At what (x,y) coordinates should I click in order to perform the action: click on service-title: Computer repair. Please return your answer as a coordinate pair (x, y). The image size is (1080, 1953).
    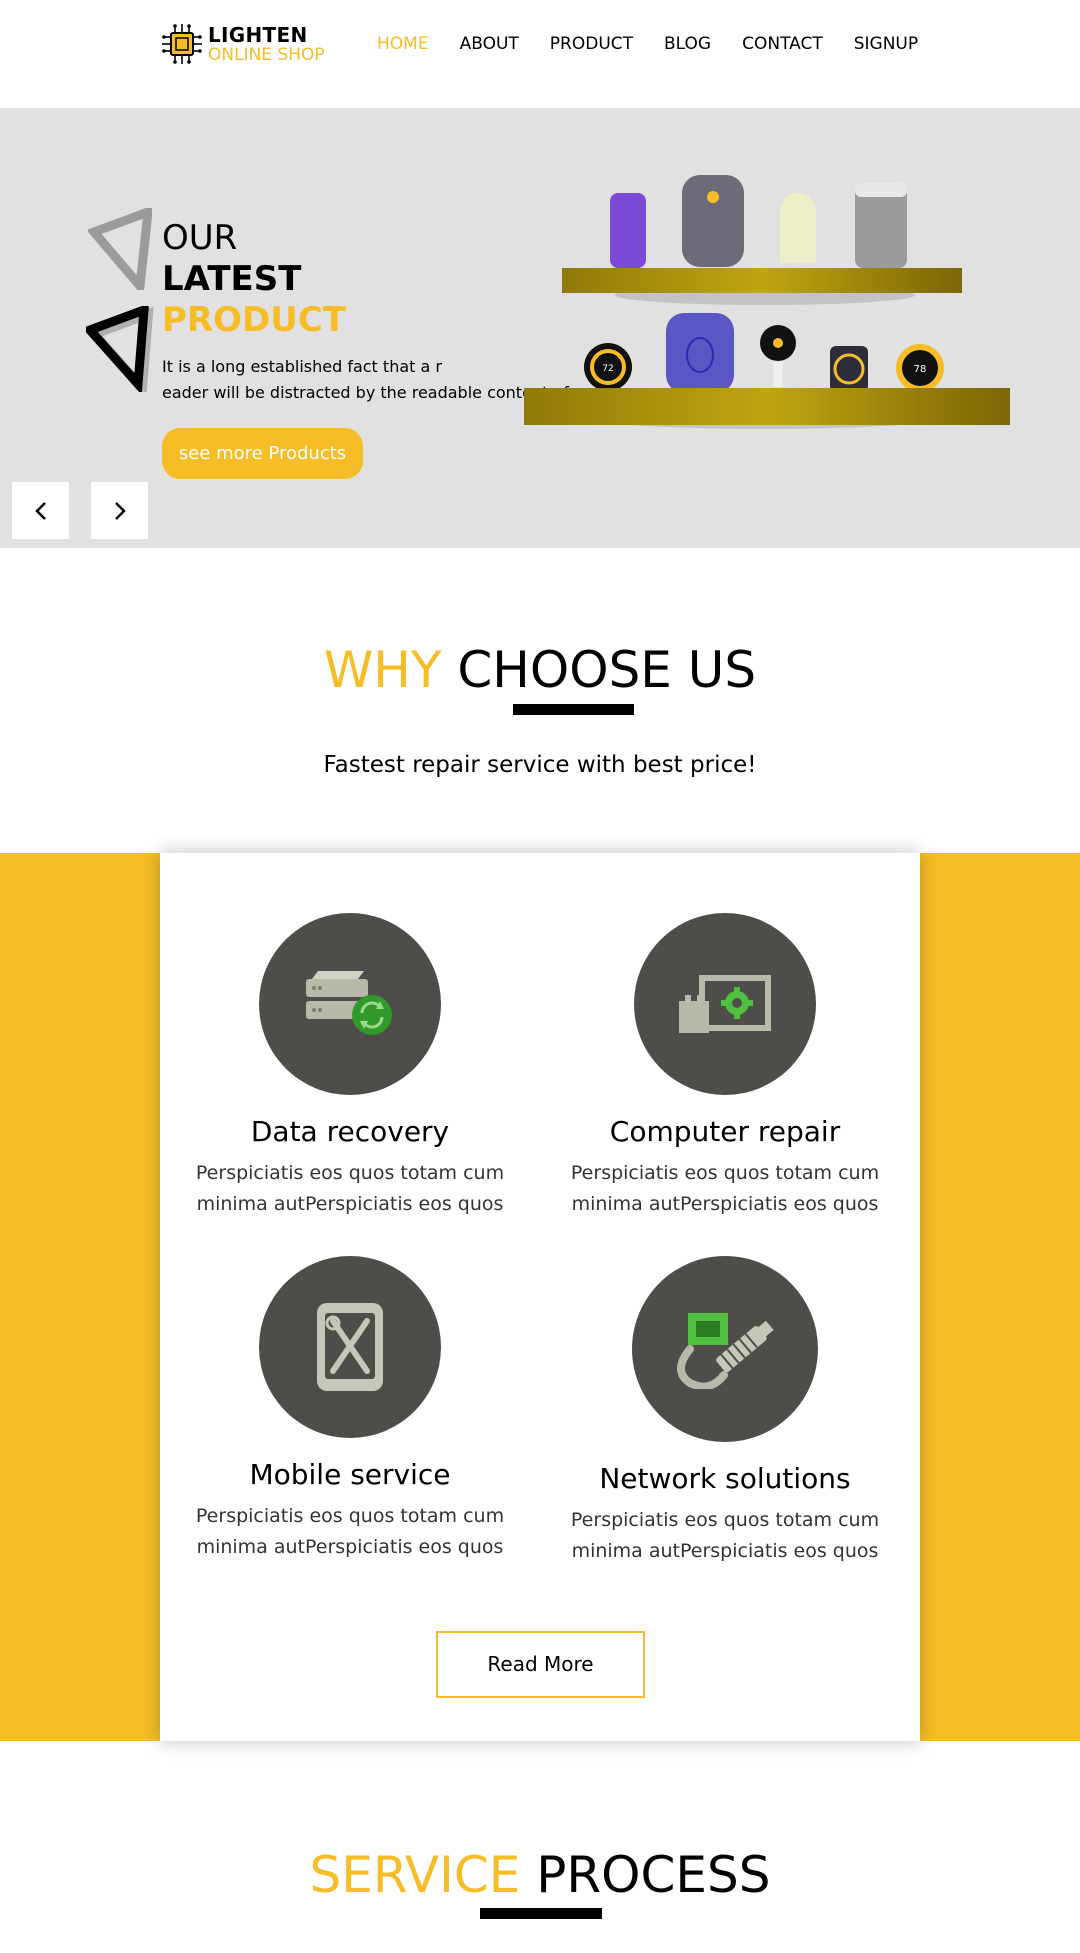
    Looking at the image, I should click on (725, 1131).